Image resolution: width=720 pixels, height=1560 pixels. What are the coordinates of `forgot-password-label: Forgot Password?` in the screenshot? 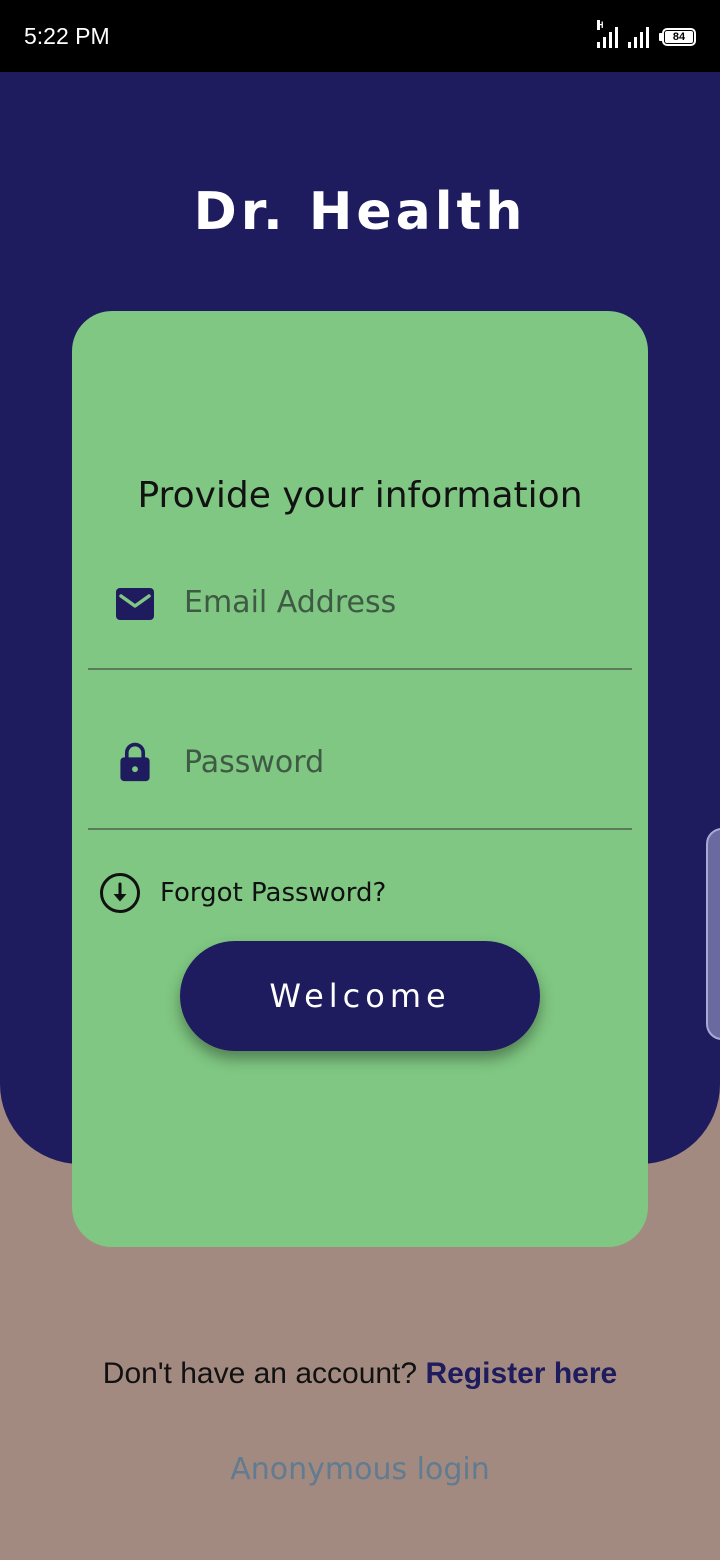 It's located at (273, 893).